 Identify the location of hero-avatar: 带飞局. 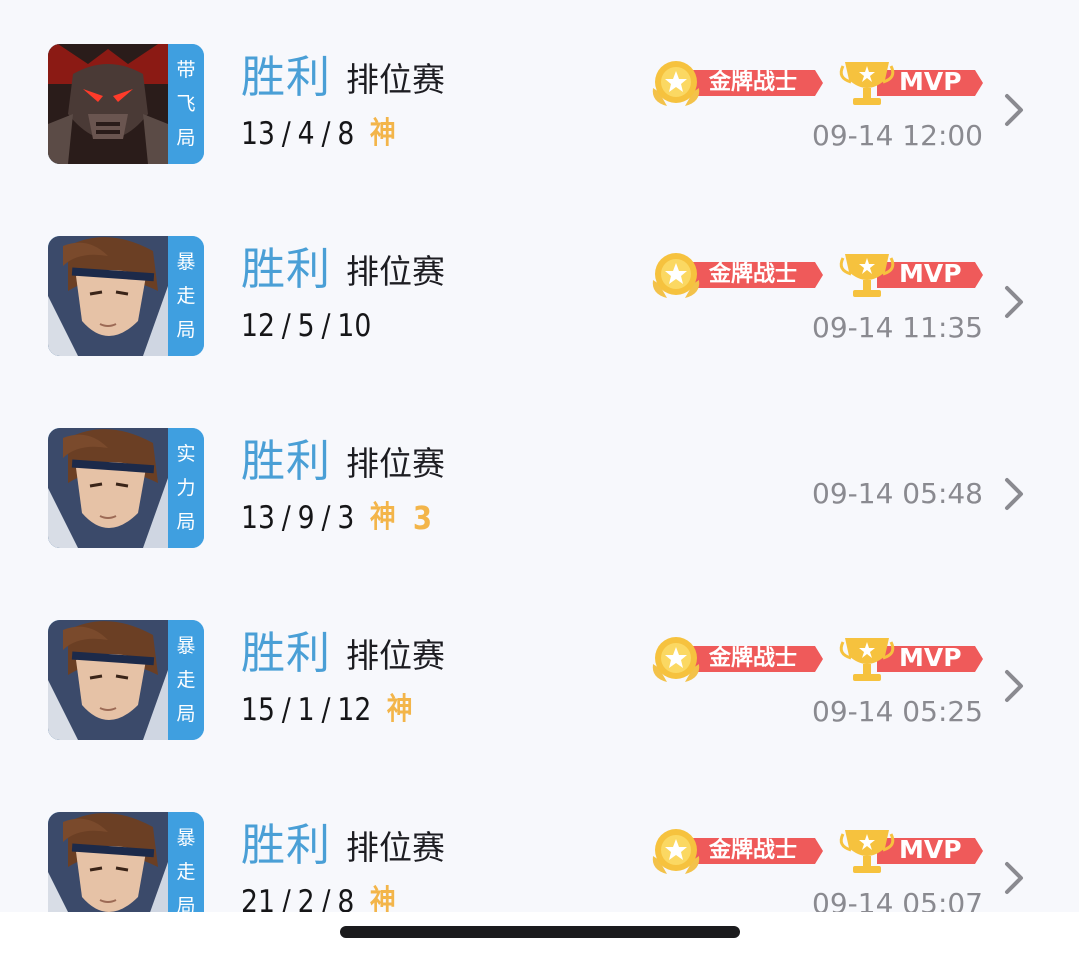
(126, 104).